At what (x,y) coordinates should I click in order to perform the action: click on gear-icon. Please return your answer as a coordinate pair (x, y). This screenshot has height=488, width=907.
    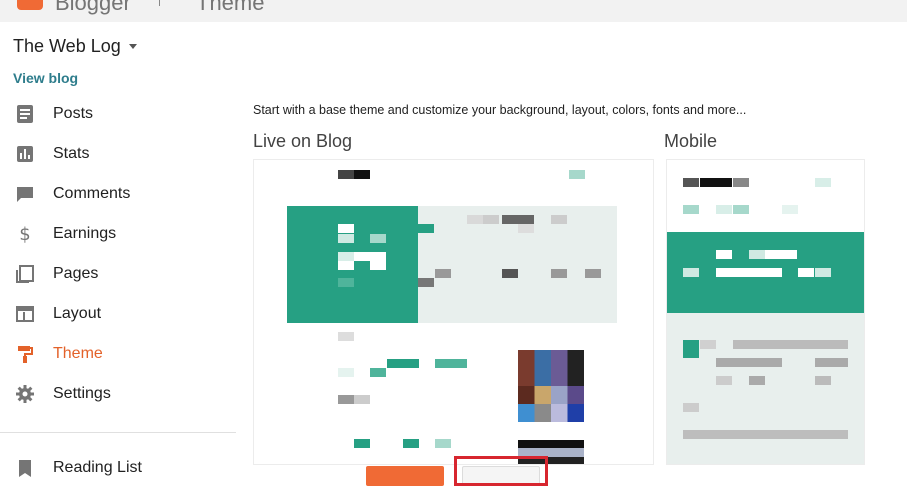
    Looking at the image, I should click on (25, 394).